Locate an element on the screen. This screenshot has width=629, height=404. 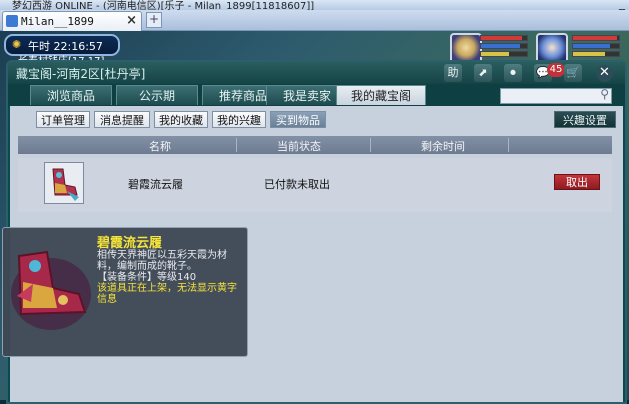
subtab-messages: 消息提醒 is located at coordinates (122, 119).